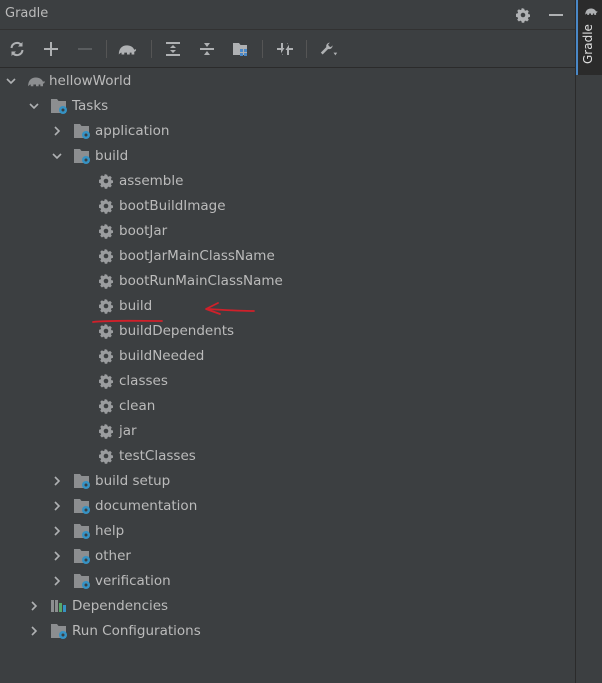 Image resolution: width=602 pixels, height=683 pixels. I want to click on red-annotation-arrow, so click(173, 312).